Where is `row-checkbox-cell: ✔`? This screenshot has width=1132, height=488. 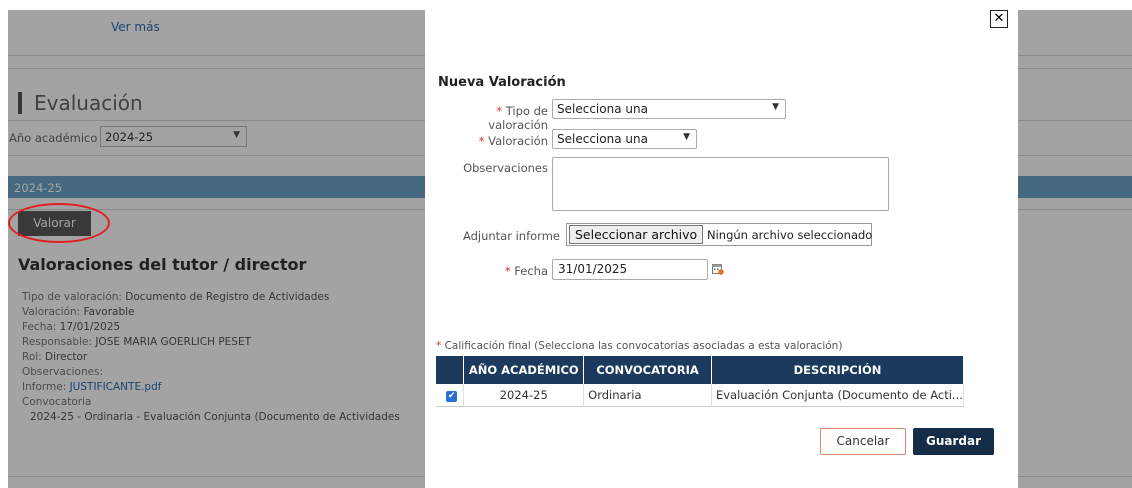
row-checkbox-cell: ✔ is located at coordinates (450, 395).